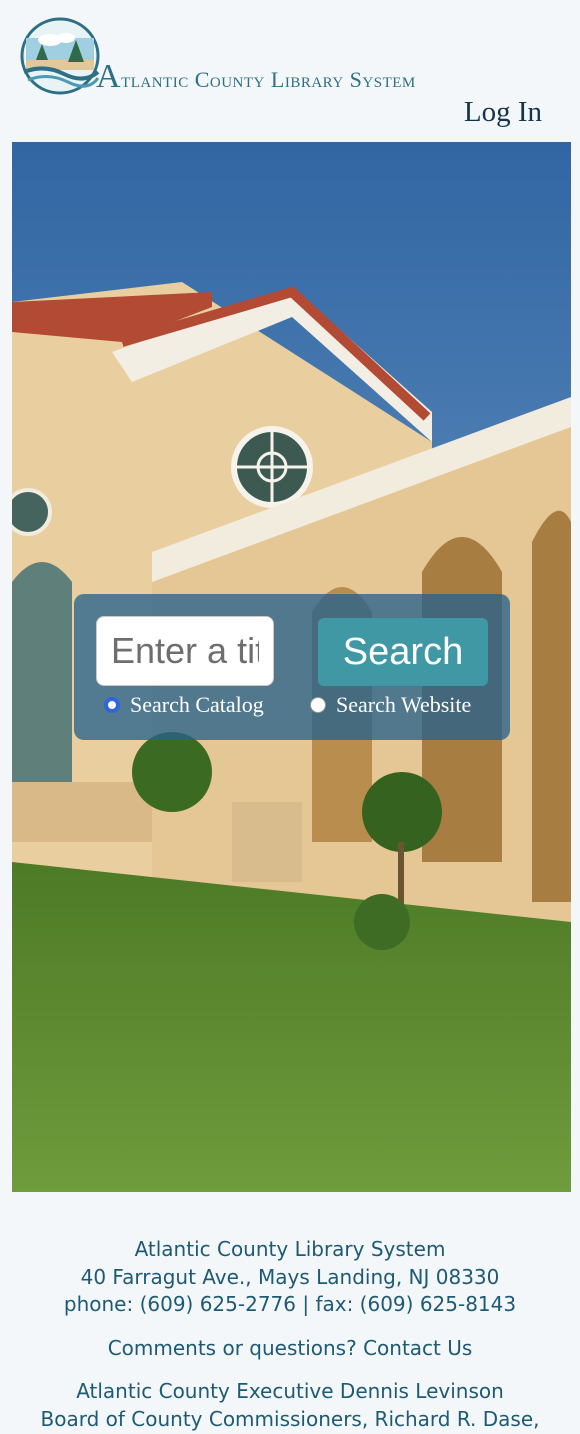 The width and height of the screenshot is (580, 1434). I want to click on search-catalog-option: Search Catalog, so click(184, 705).